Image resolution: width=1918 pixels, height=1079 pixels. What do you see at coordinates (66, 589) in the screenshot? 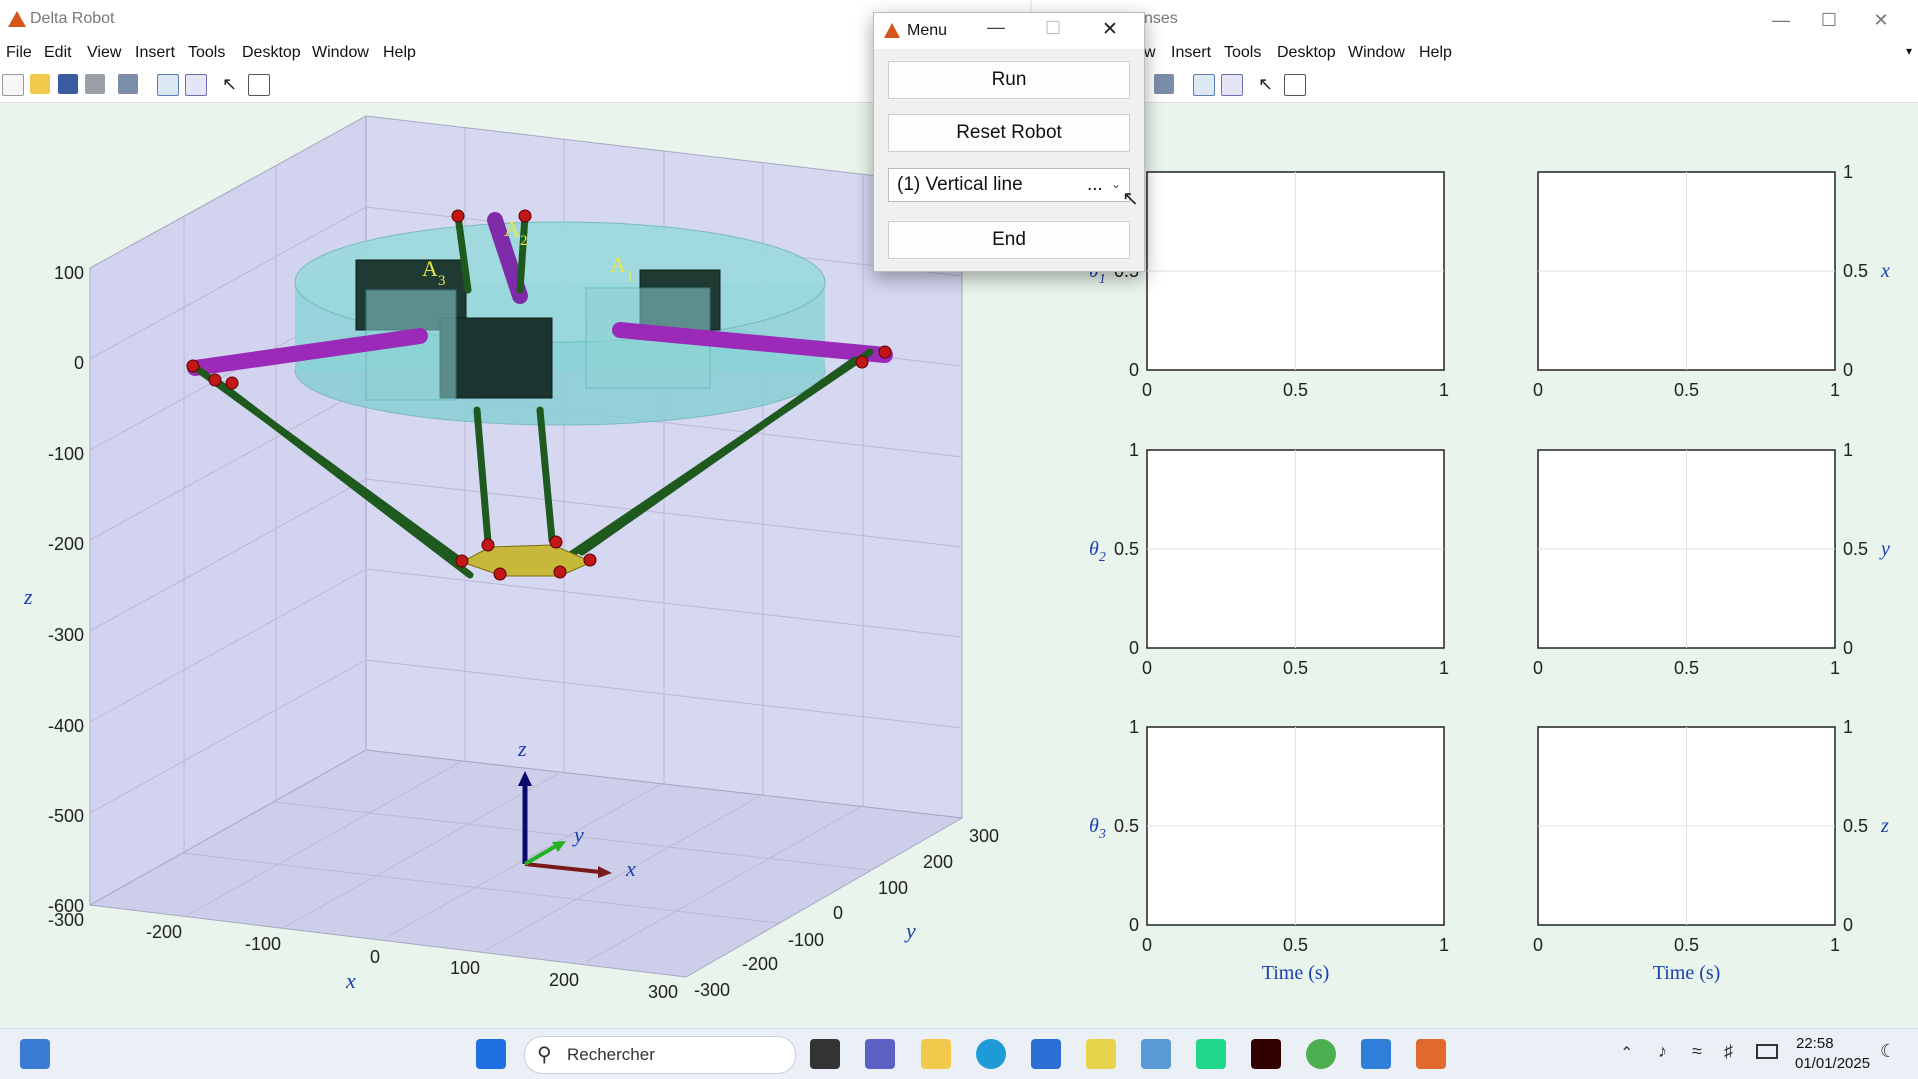
I see `z-tick-labels: 100 0 -100 -200 -300 -400 -500 -600` at bounding box center [66, 589].